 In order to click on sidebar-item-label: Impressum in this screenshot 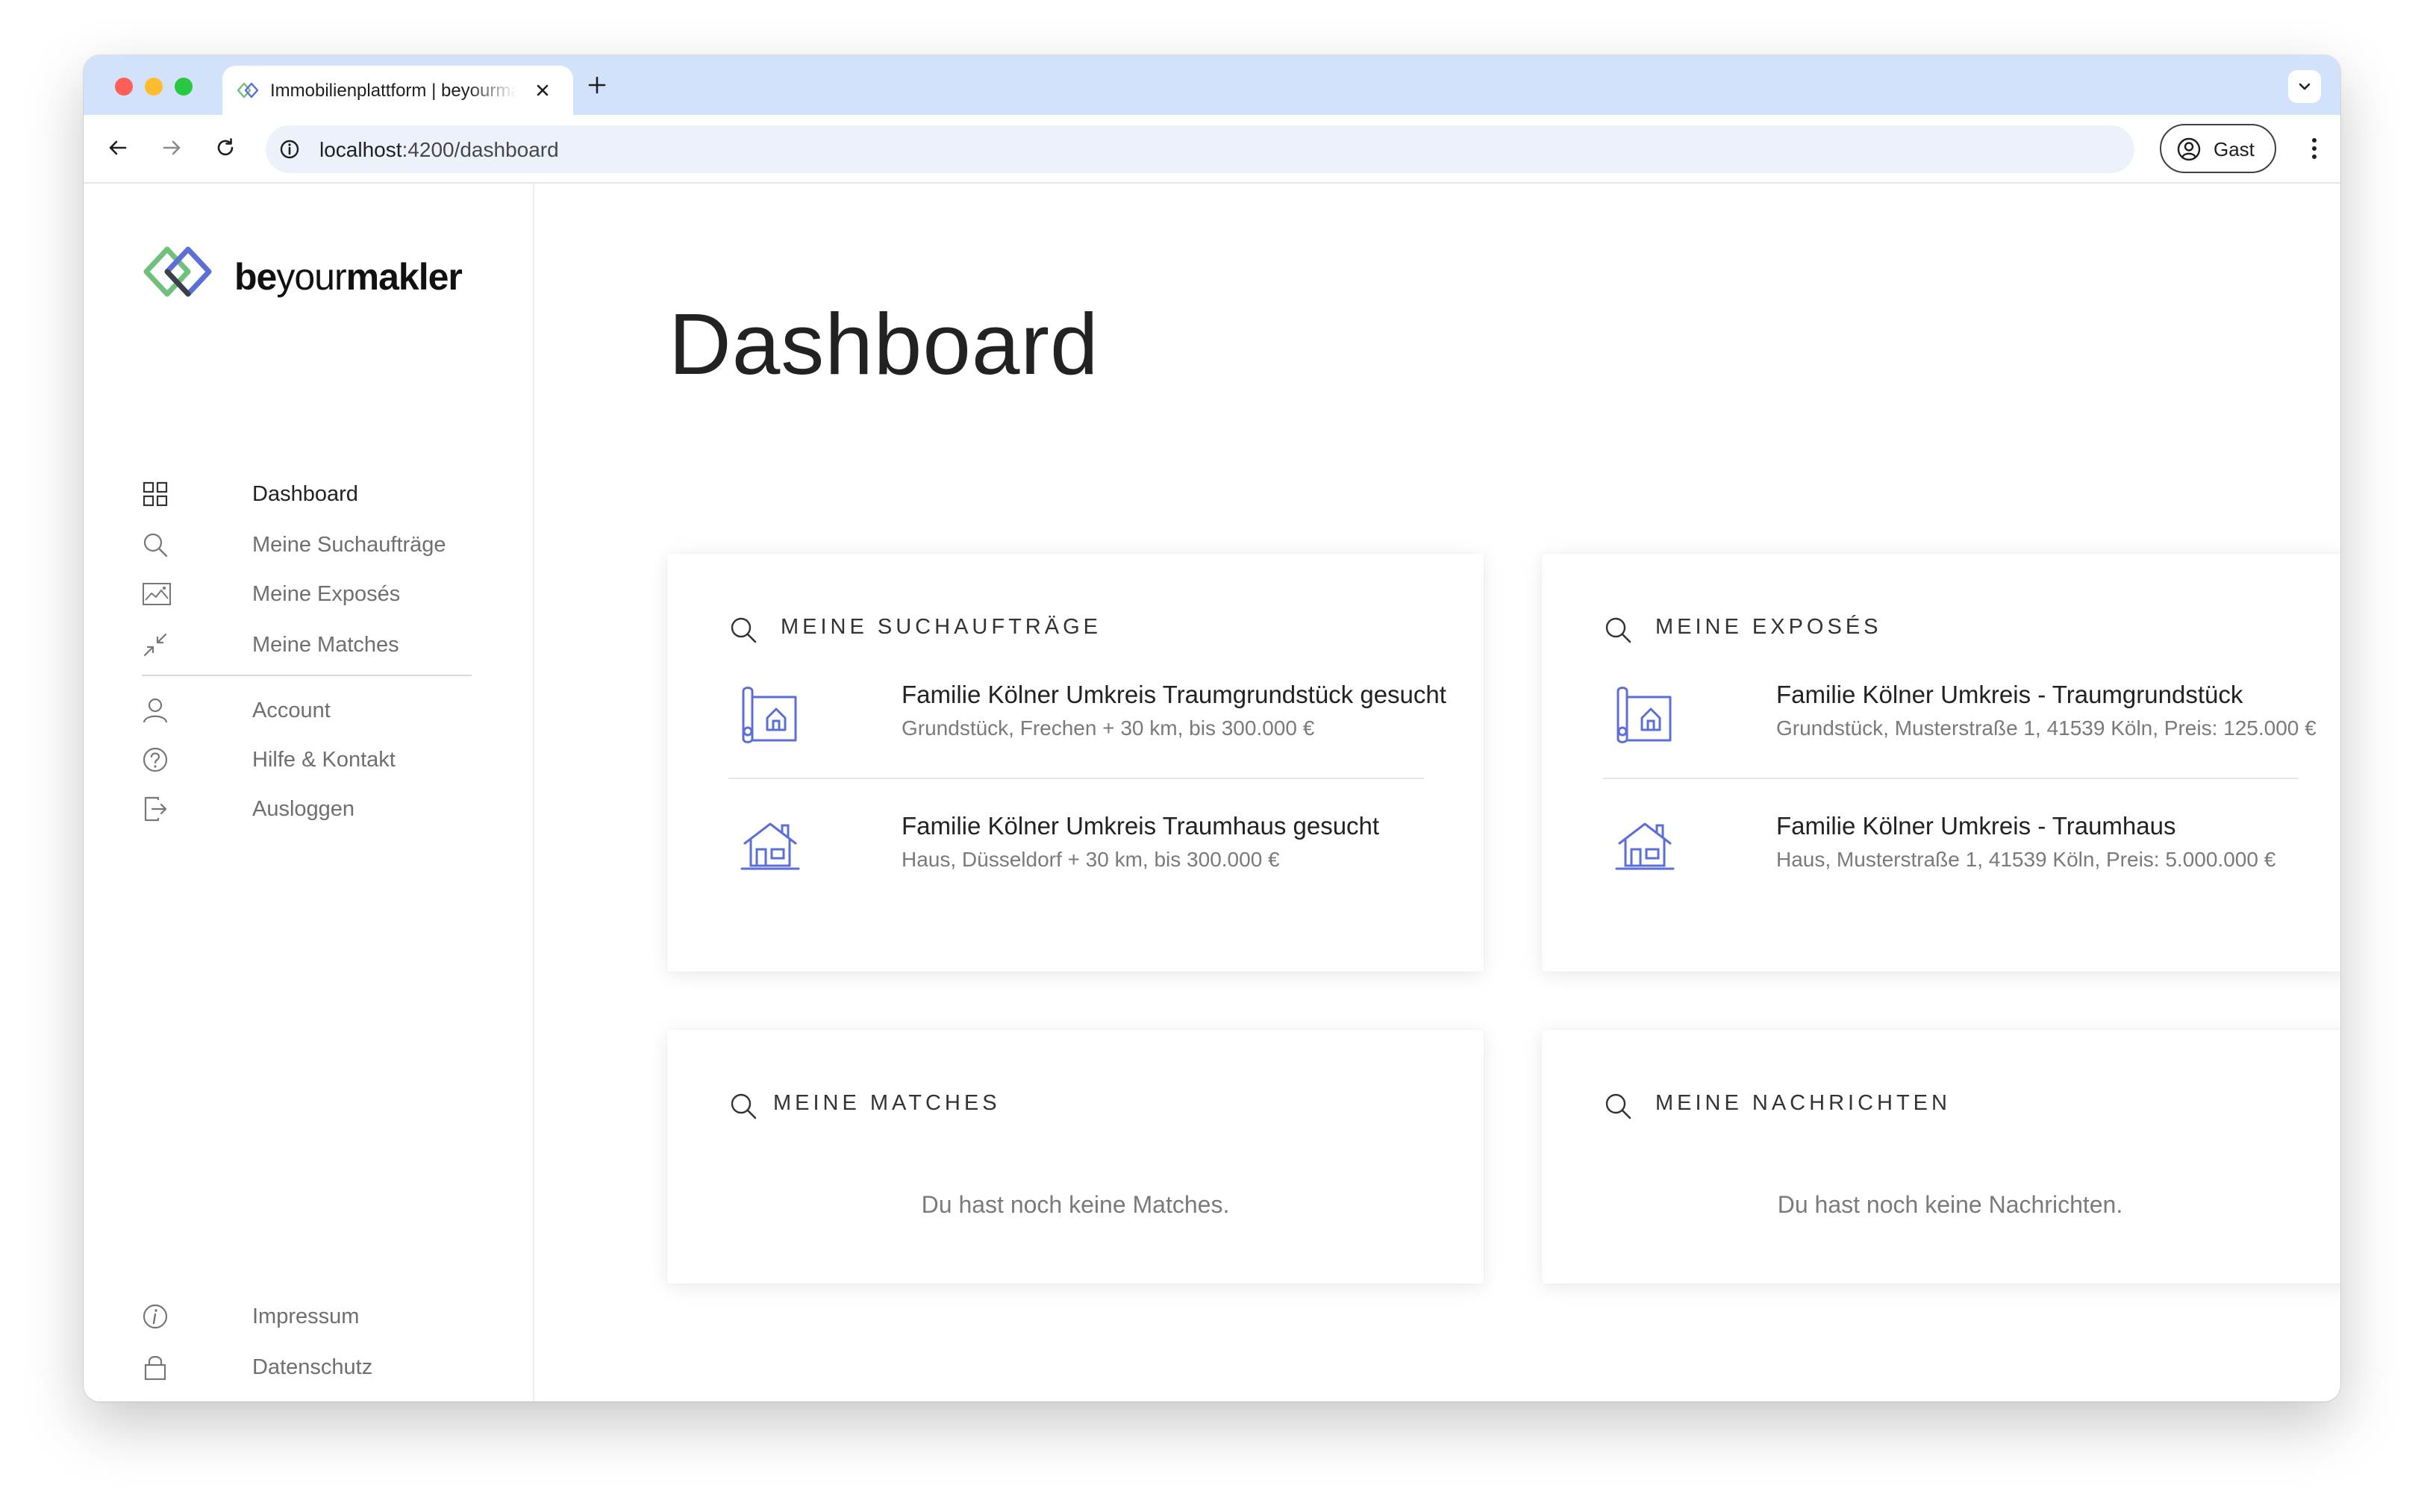, I will do `click(306, 1316)`.